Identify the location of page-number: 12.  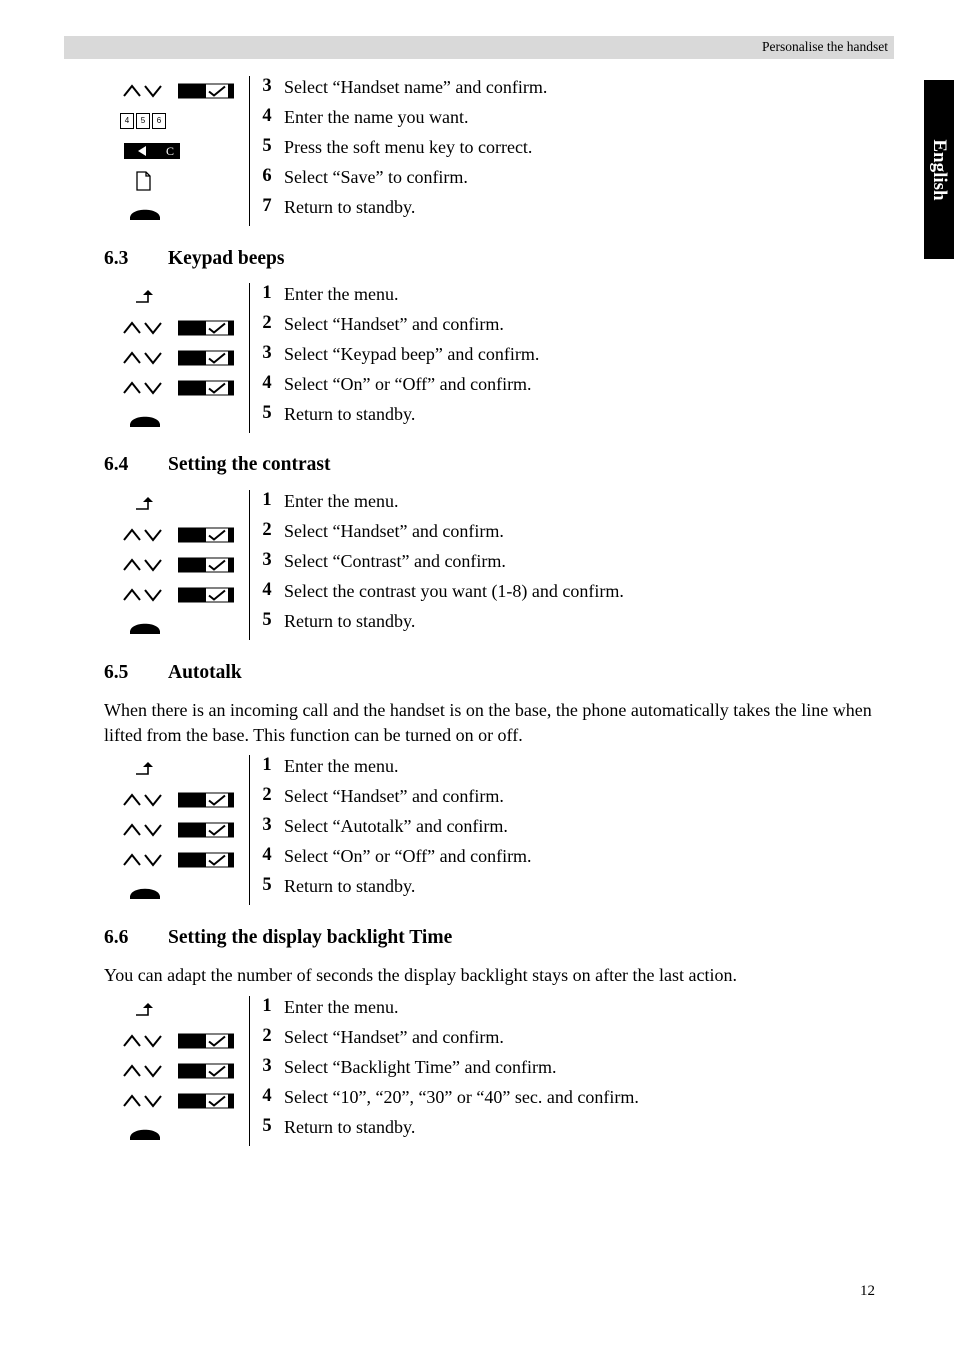
(867, 1291).